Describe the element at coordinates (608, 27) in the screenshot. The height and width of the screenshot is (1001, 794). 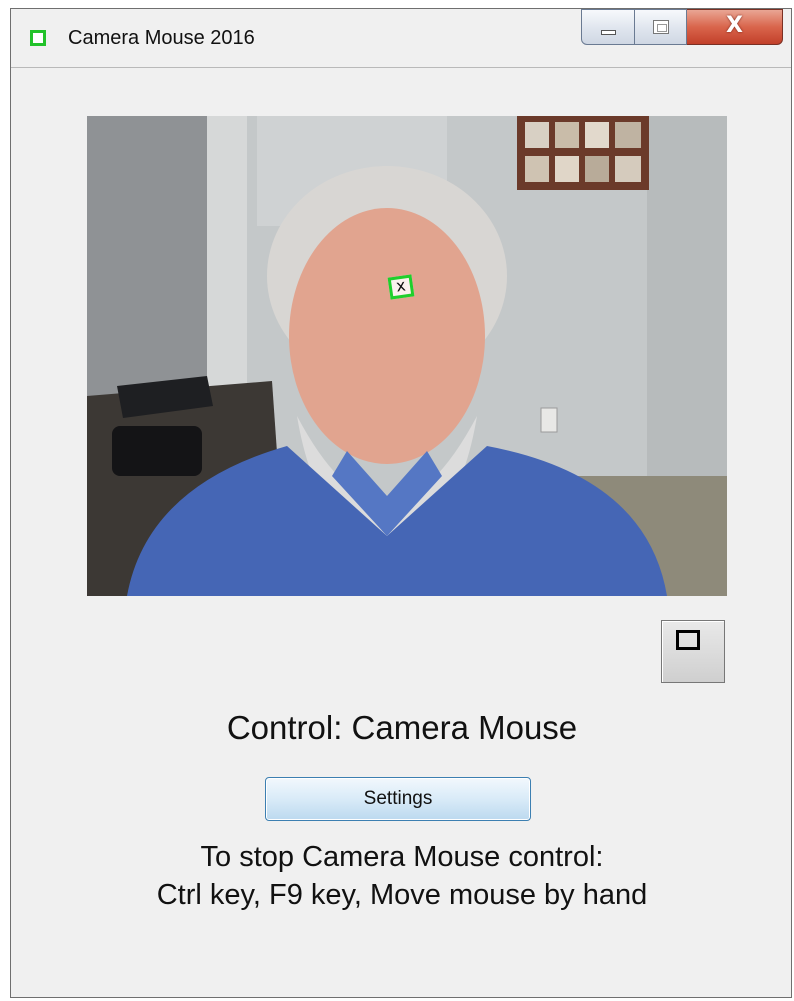
I see `minimize-button` at that location.